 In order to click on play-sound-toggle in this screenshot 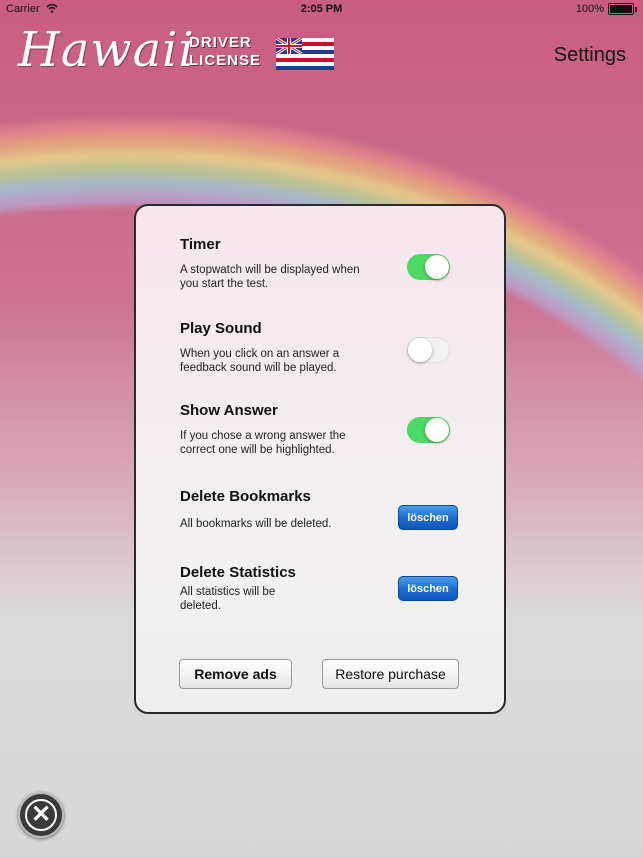, I will do `click(428, 350)`.